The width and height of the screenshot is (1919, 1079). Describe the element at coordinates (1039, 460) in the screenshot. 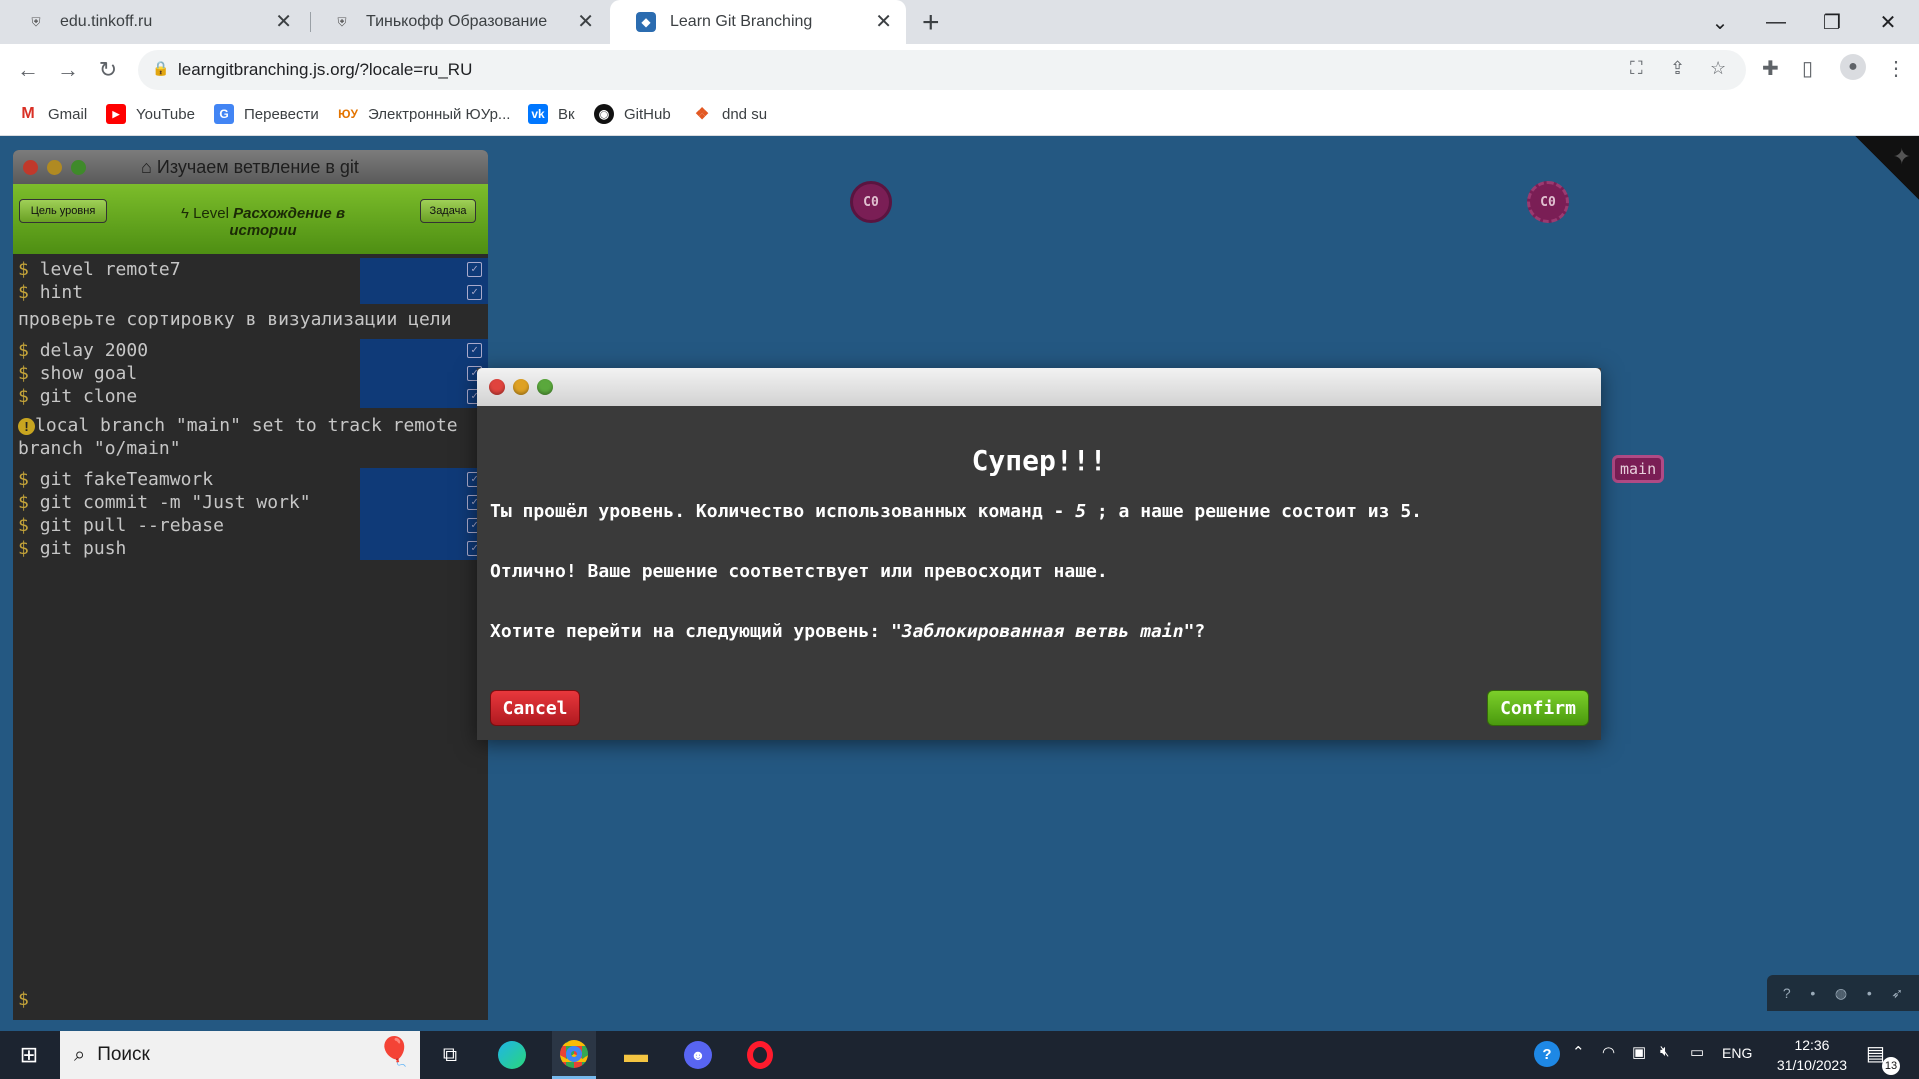

I see `dialog-heading: Супер!!!` at that location.